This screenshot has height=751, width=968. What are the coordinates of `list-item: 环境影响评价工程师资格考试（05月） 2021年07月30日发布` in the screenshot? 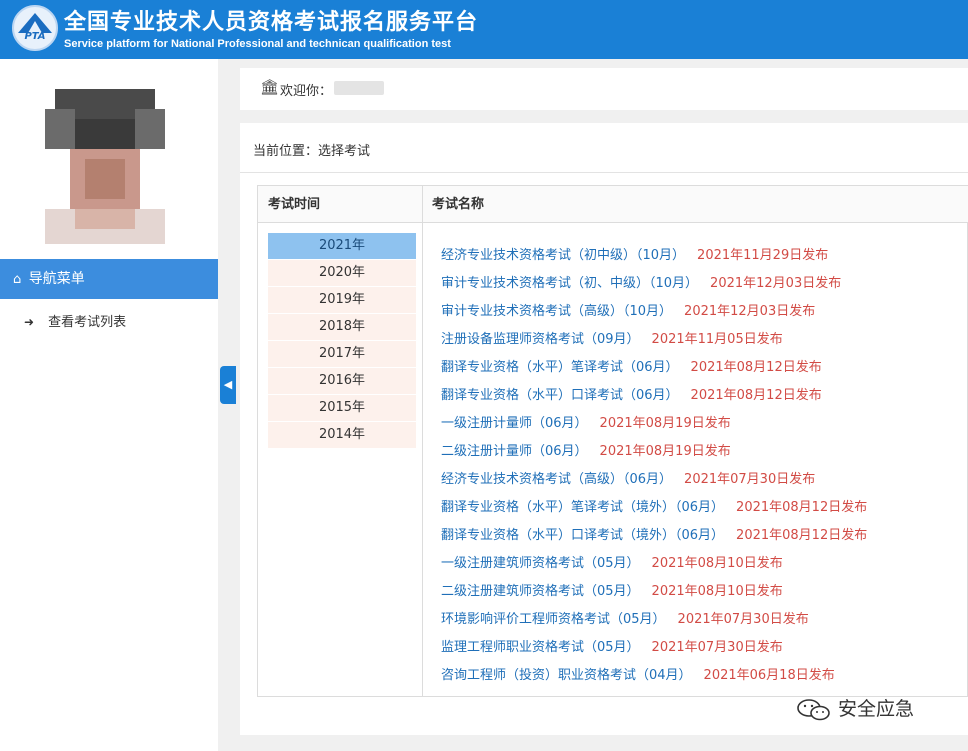 It's located at (625, 620).